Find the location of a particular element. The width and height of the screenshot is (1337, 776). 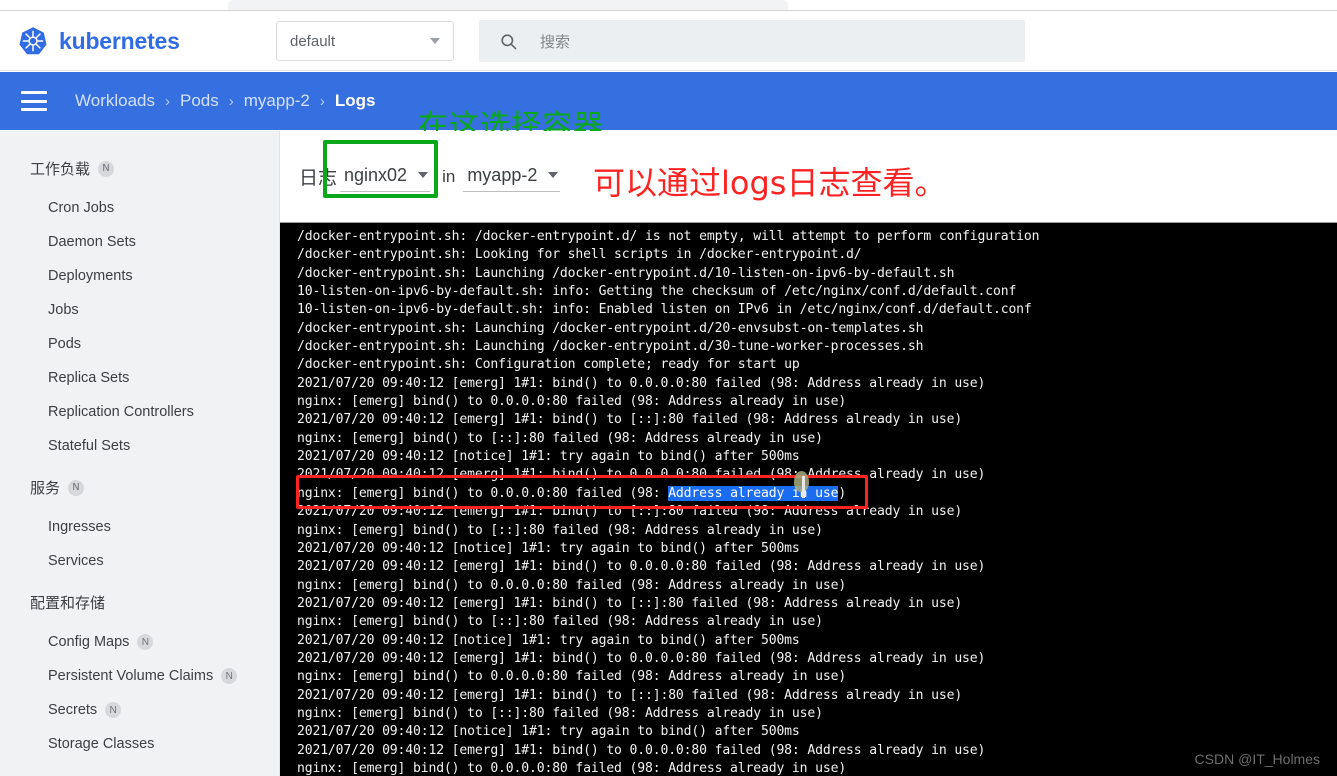

sidebar-item-label: Cron Jobs is located at coordinates (81, 208).